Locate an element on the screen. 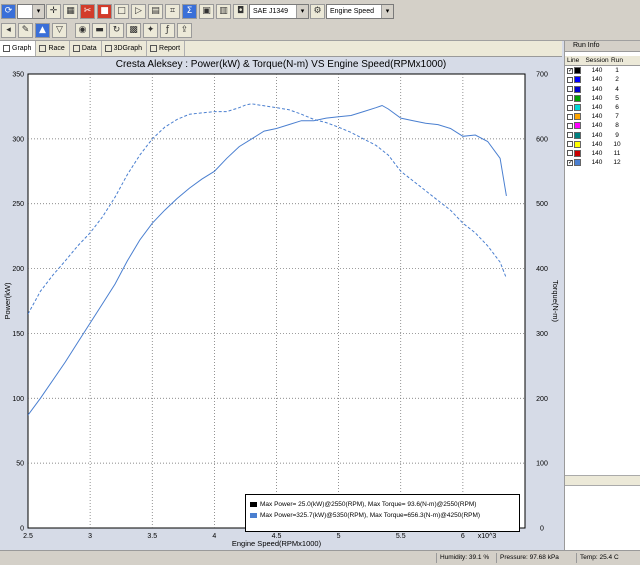 The width and height of the screenshot is (640, 565). run-row: 140 4 is located at coordinates (602, 89).